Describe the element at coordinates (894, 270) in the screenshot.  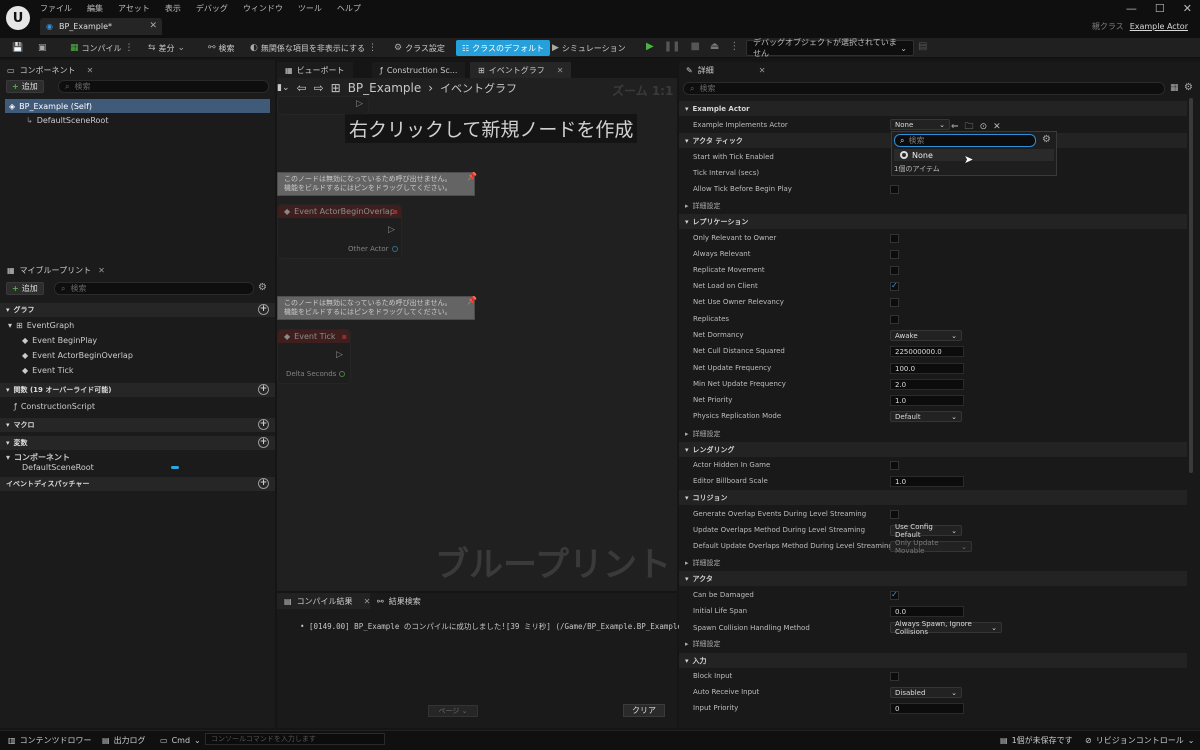
I see `replicate-movement-checkbox` at that location.